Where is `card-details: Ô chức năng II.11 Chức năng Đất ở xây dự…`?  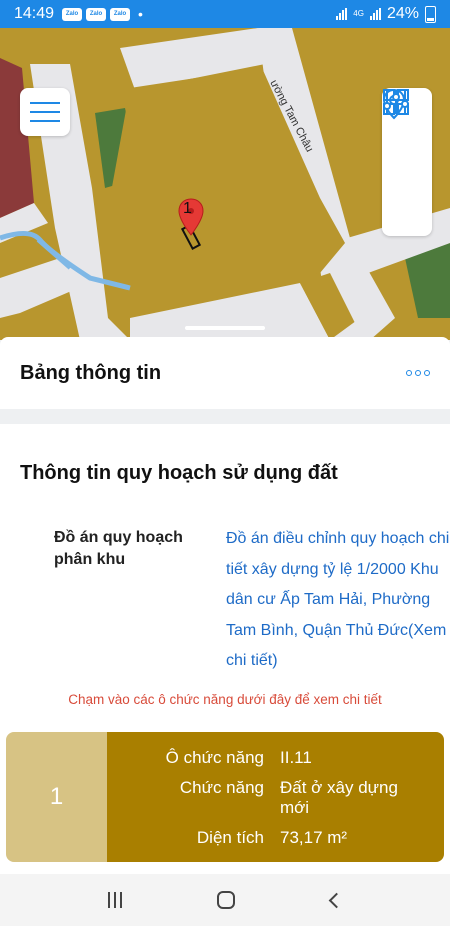
card-details: Ô chức năng II.11 Chức năng Đất ở xây dự… is located at coordinates (275, 797).